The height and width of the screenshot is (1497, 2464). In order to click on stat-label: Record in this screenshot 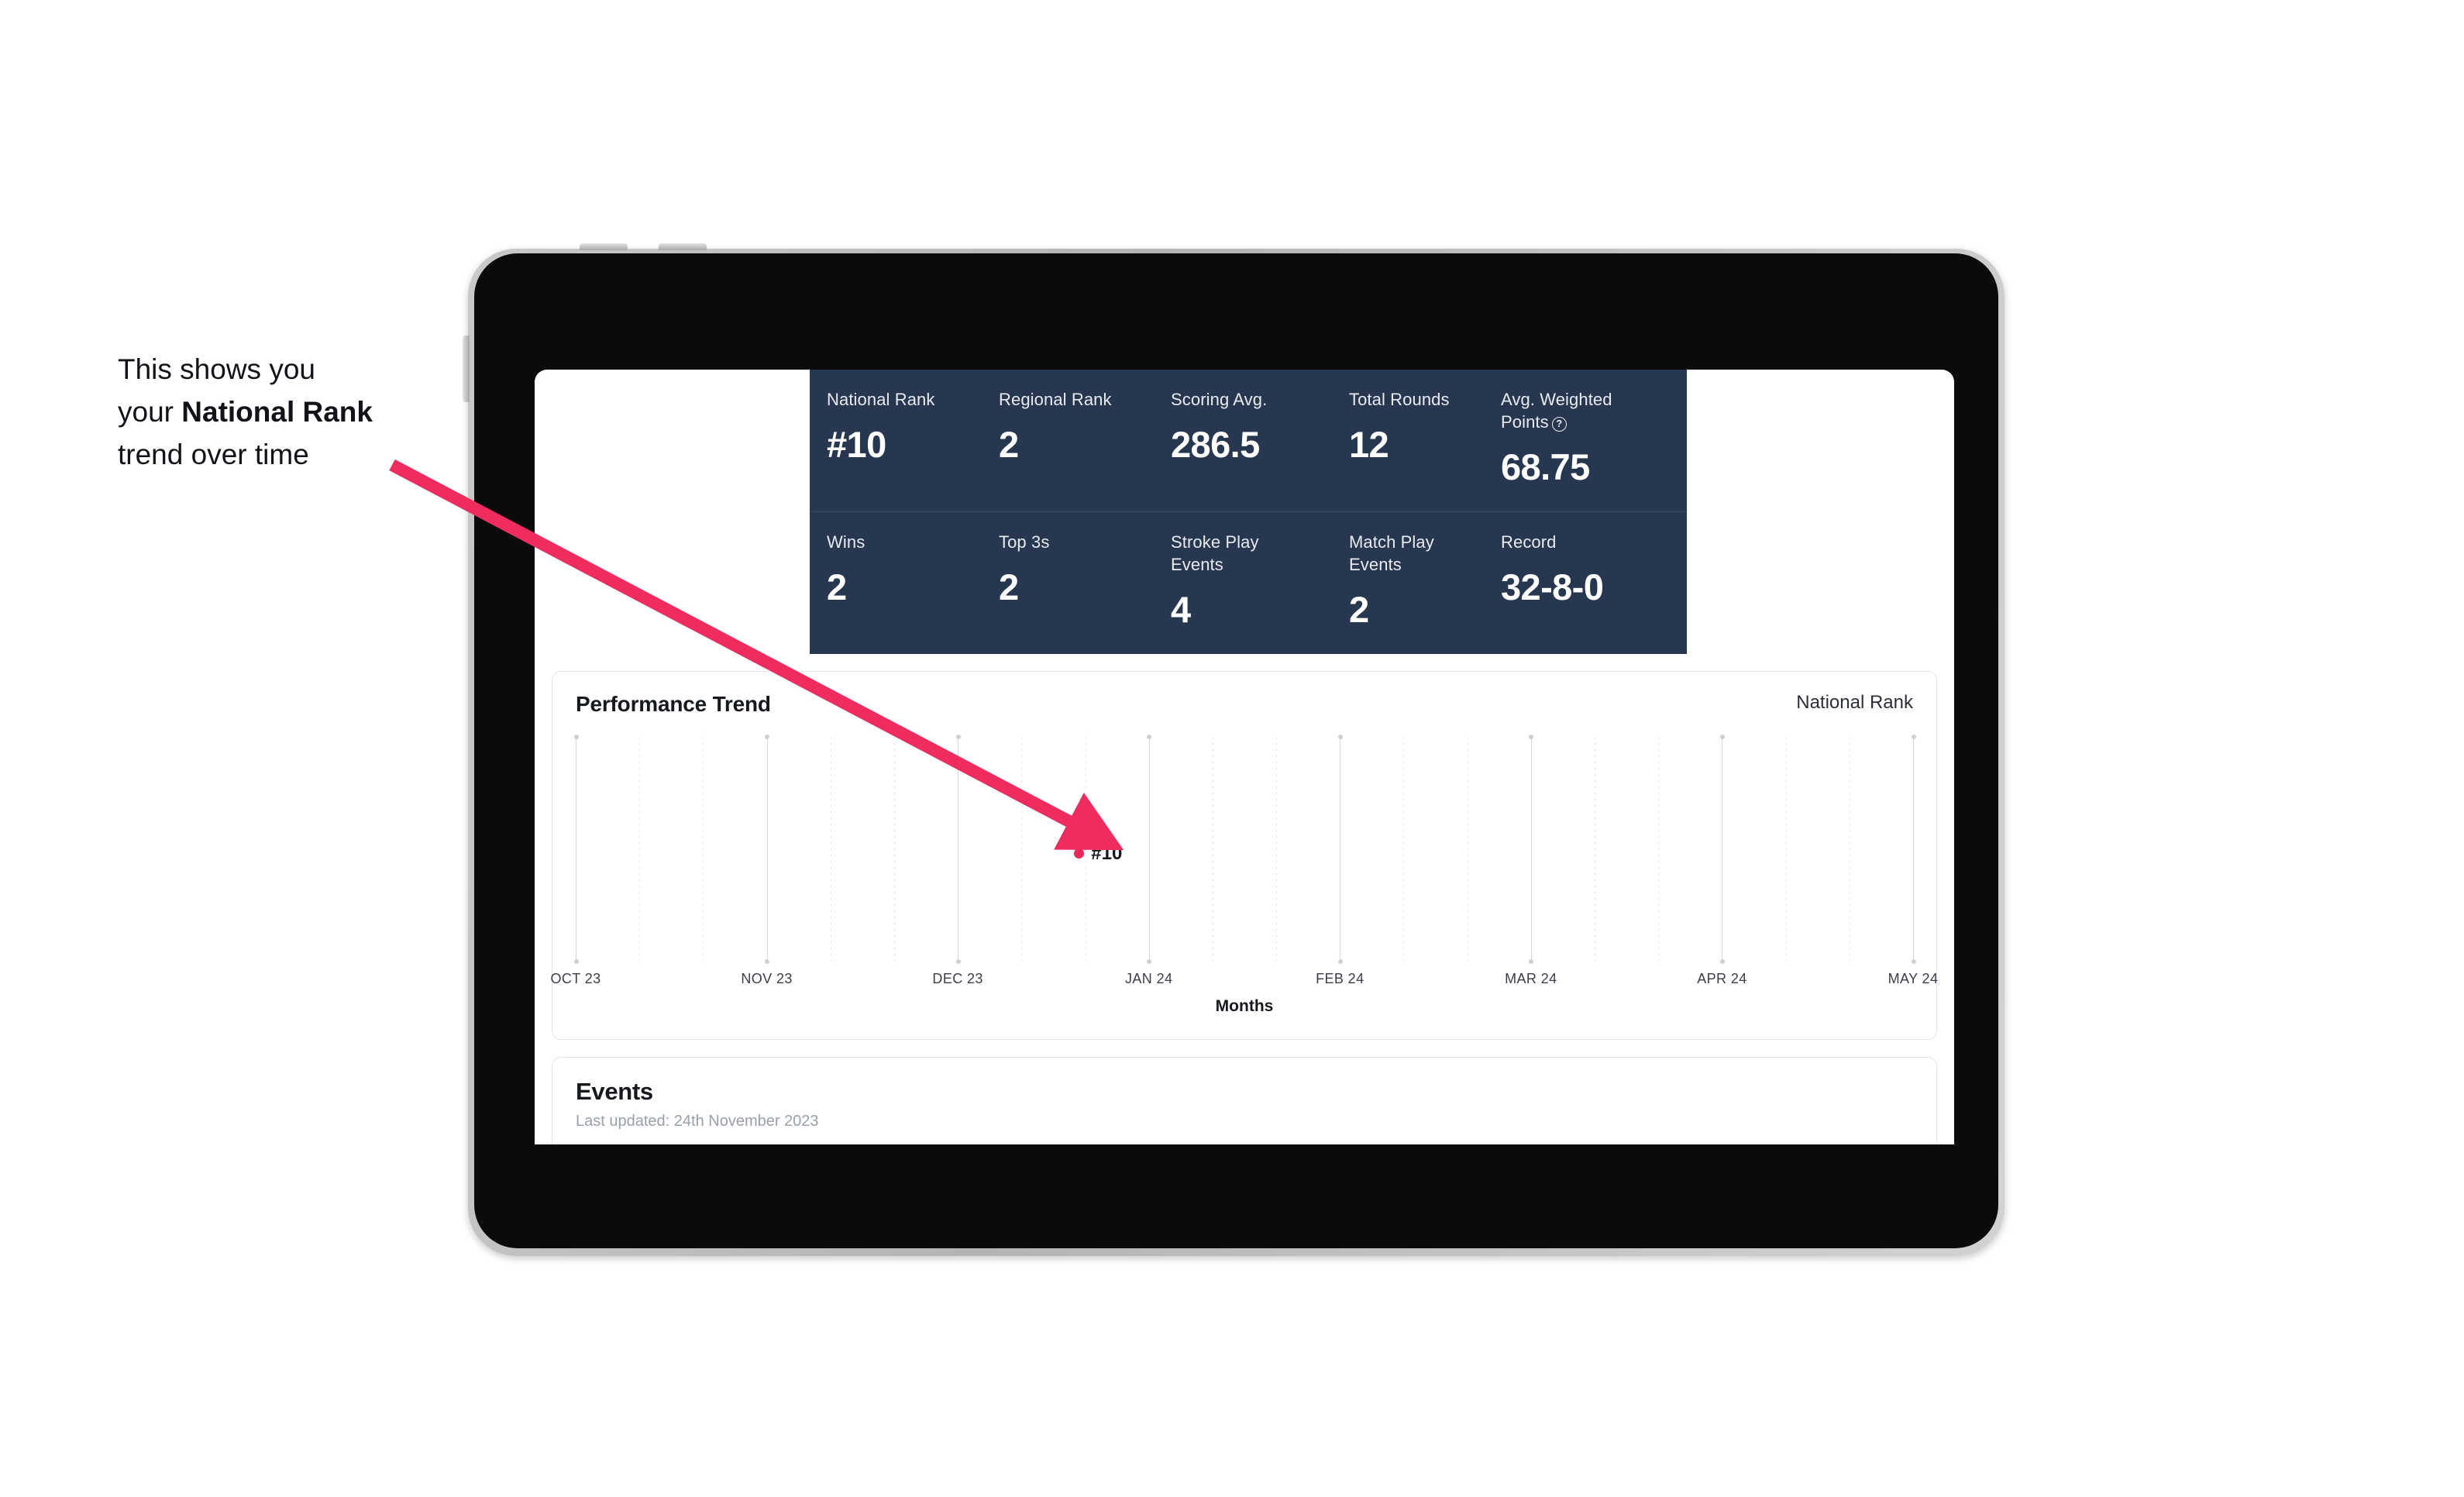, I will do `click(1529, 542)`.